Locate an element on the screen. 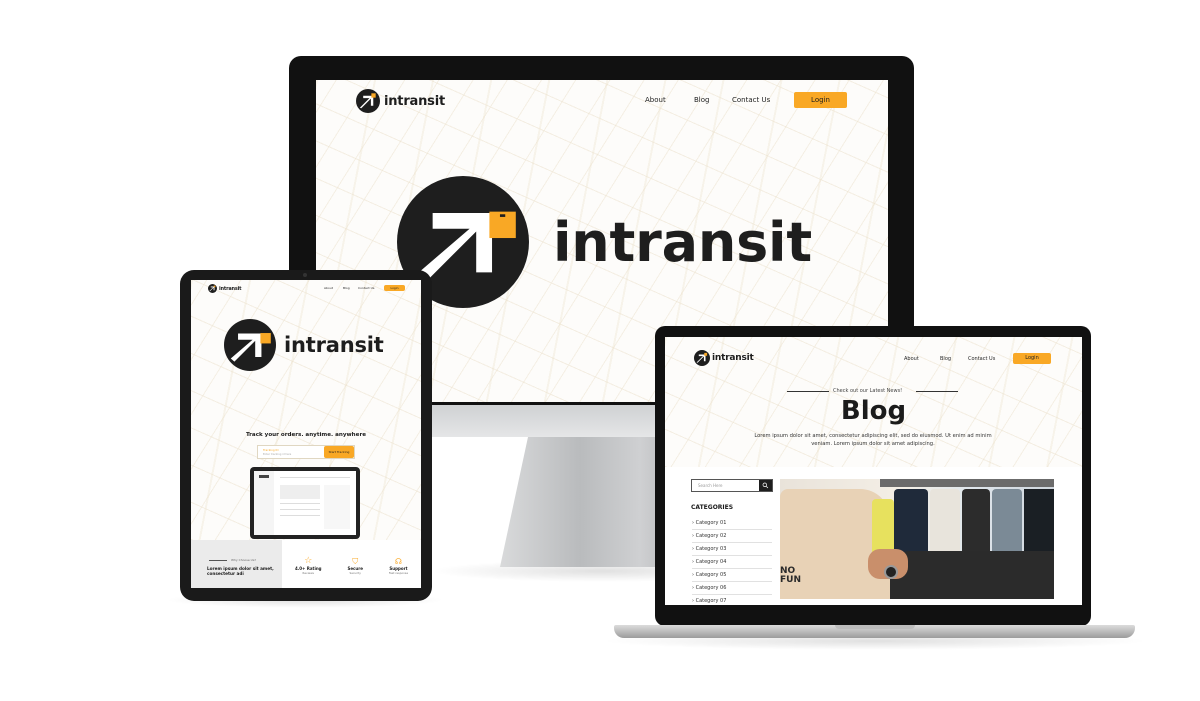 The height and width of the screenshot is (701, 1200). category-label: Category 05 is located at coordinates (711, 575).